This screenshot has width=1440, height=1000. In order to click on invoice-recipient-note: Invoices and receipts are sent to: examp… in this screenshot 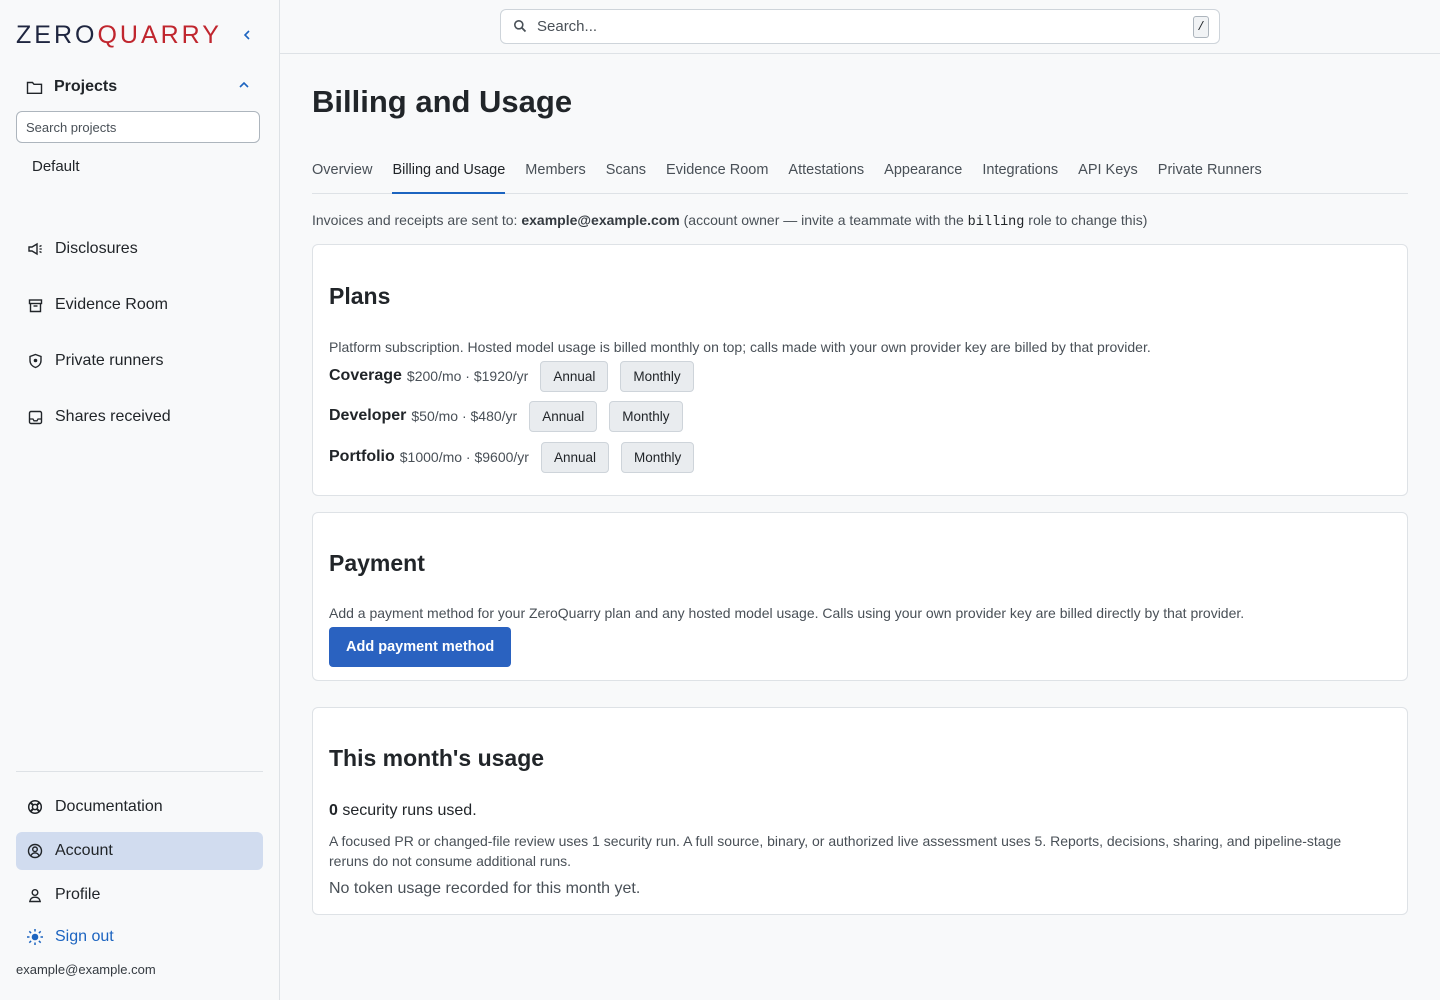, I will do `click(729, 221)`.